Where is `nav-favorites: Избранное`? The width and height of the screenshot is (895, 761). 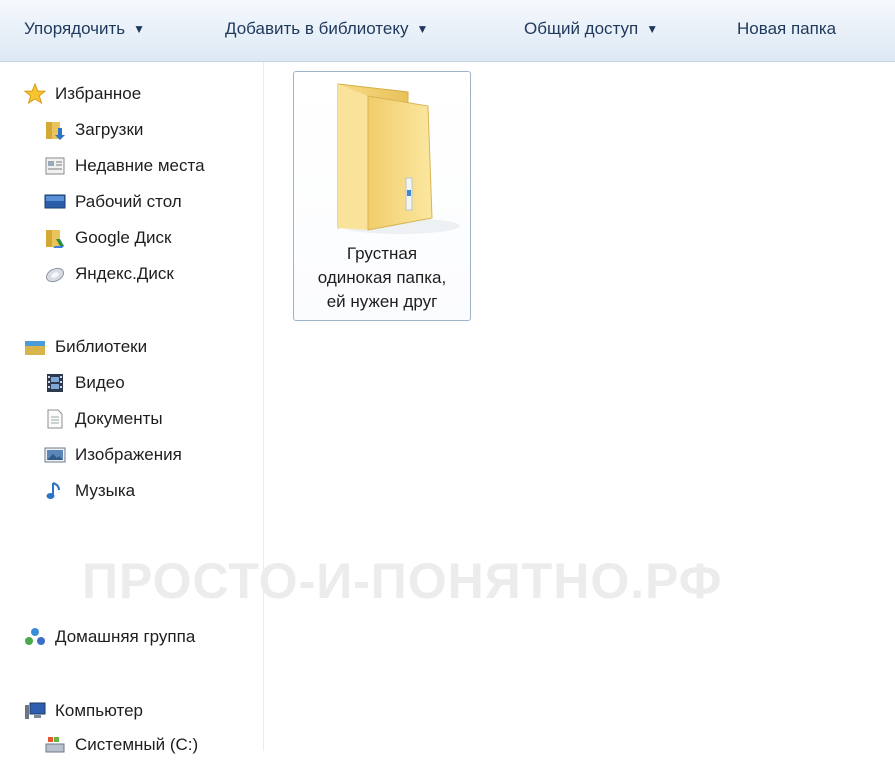 nav-favorites: Избранное is located at coordinates (82, 94).